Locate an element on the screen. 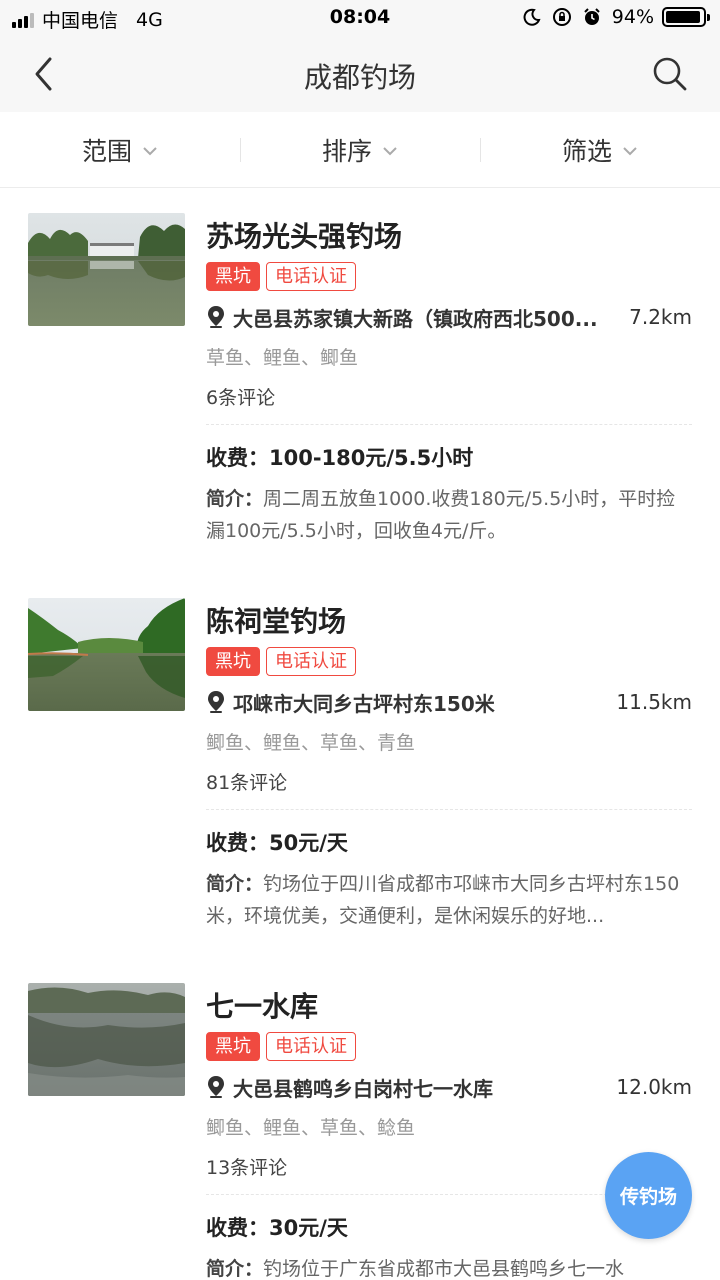 Image resolution: width=720 pixels, height=1280 pixels. spot-fee: 收费：30元/天 is located at coordinates (277, 1227).